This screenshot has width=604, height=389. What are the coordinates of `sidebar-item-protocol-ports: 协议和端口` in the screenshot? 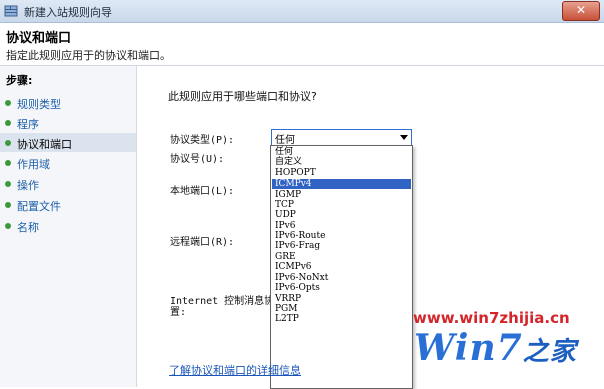 It's located at (68, 142).